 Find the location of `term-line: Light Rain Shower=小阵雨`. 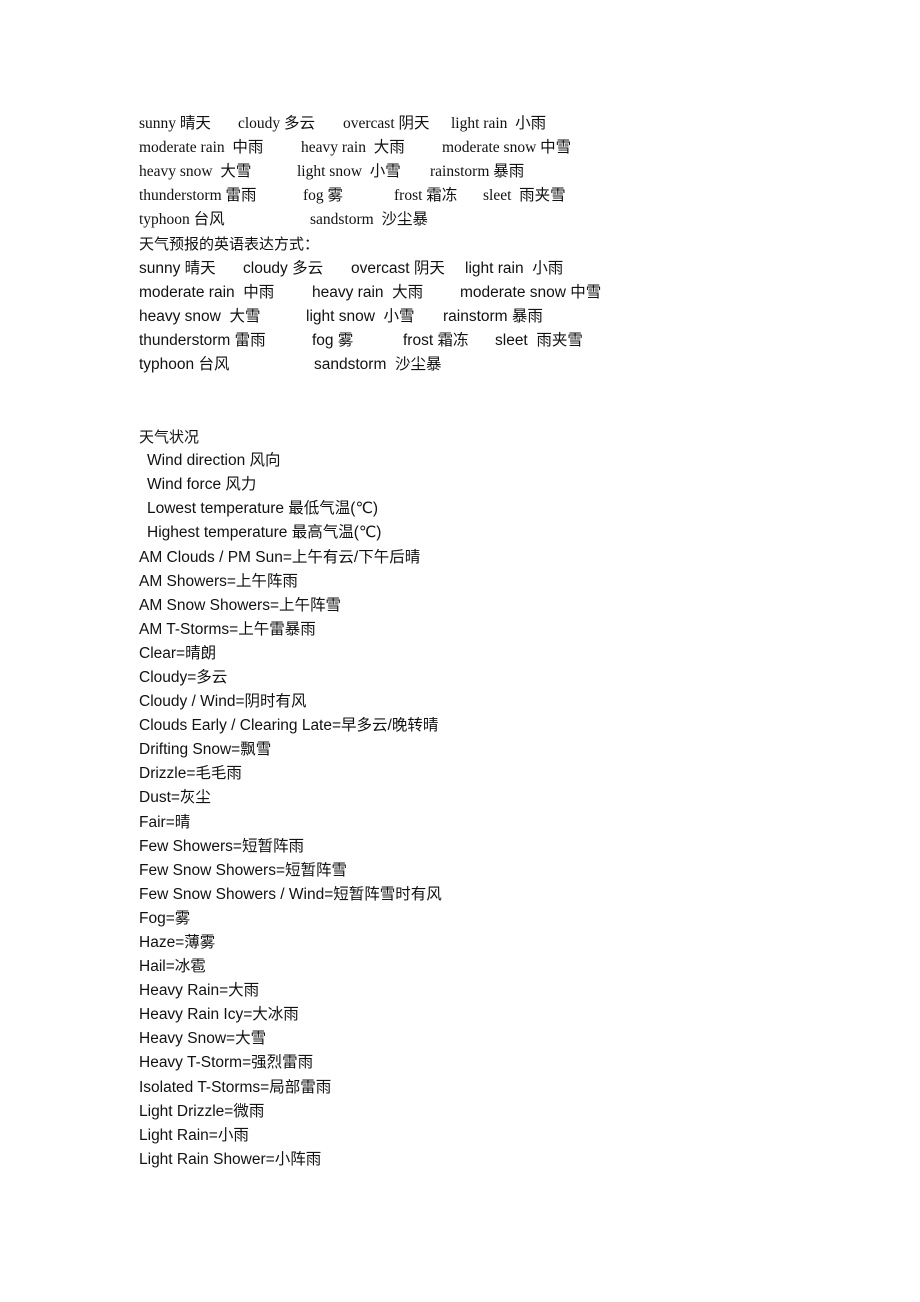

term-line: Light Rain Shower=小阵雨 is located at coordinates (230, 1159).